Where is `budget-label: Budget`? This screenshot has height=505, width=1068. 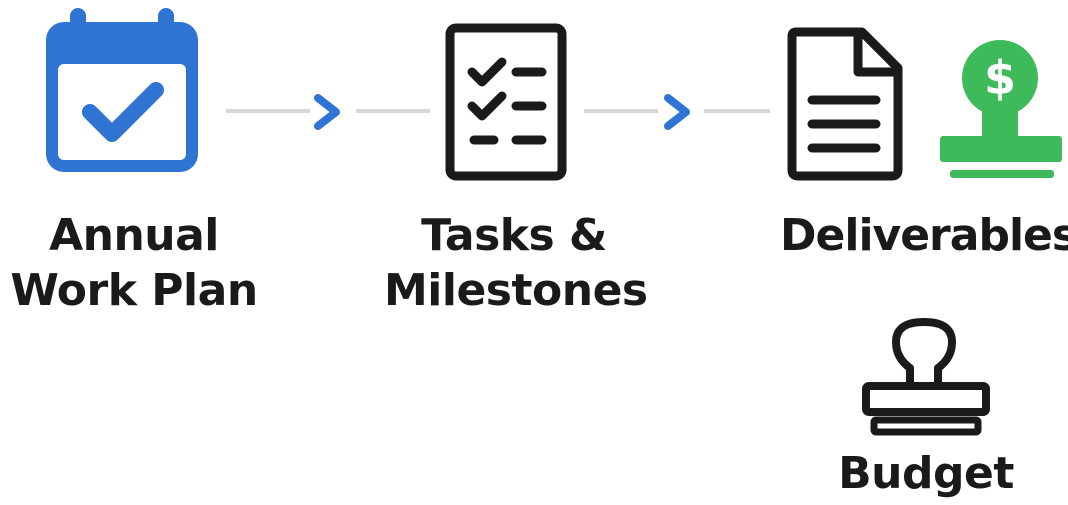 budget-label: Budget is located at coordinates (926, 473).